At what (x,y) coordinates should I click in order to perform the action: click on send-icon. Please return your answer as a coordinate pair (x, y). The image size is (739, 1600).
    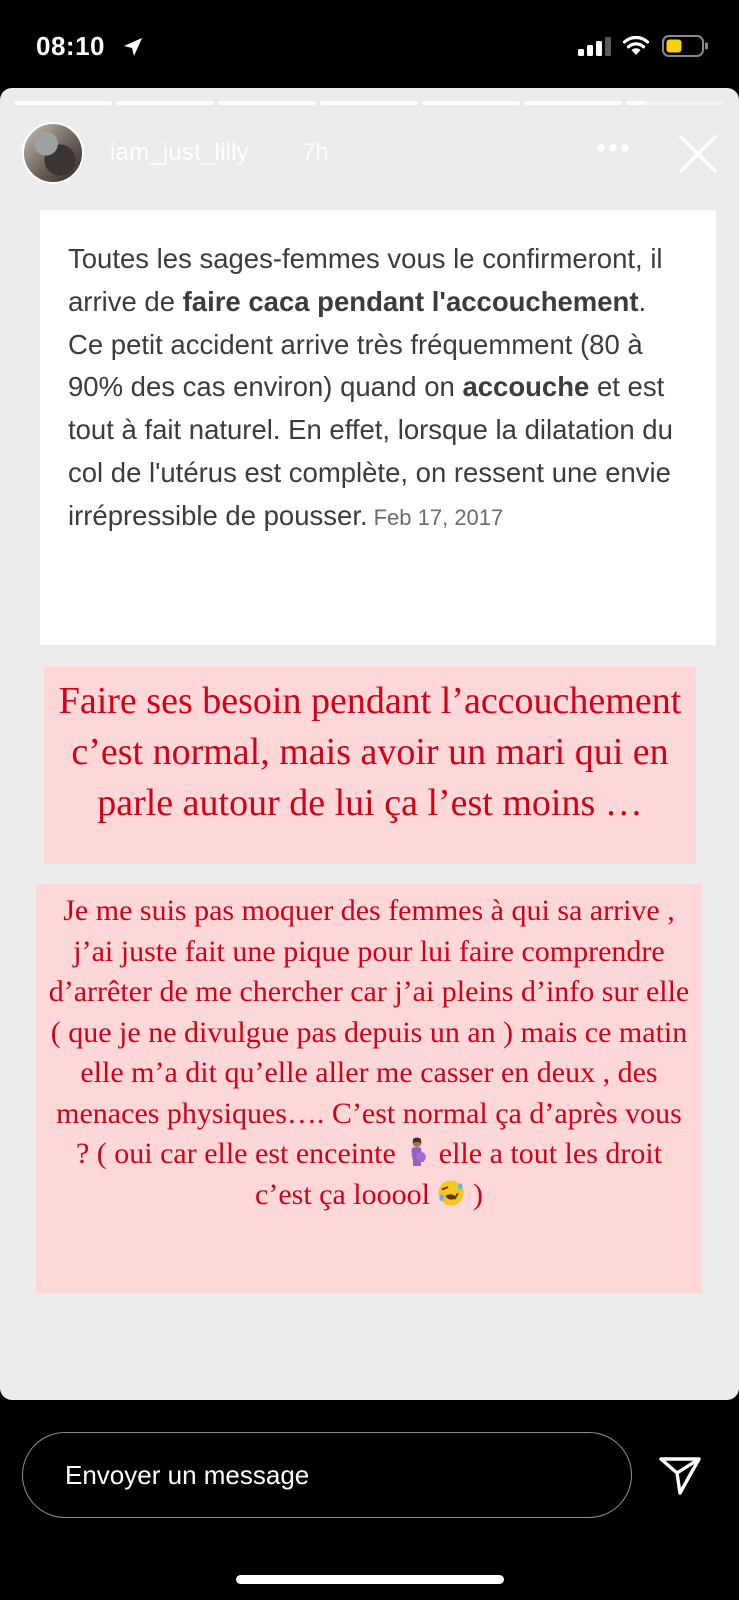
    Looking at the image, I should click on (680, 1475).